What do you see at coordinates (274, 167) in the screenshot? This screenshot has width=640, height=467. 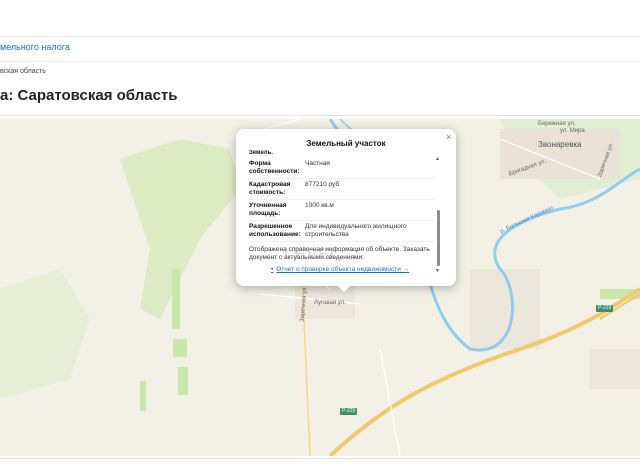 I see `row-label: Форма собственности:` at bounding box center [274, 167].